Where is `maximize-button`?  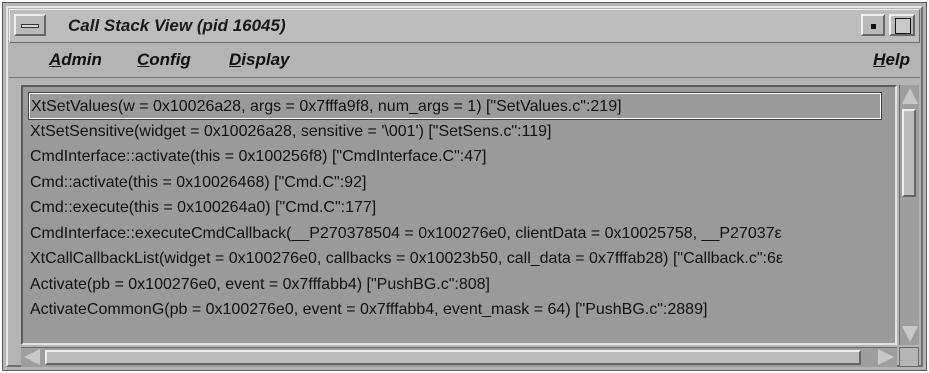 maximize-button is located at coordinates (902, 25).